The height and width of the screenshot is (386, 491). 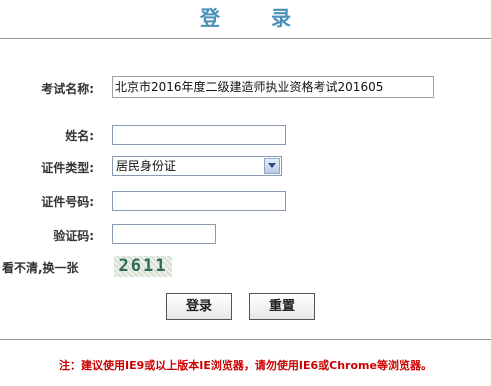 What do you see at coordinates (73, 236) in the screenshot?
I see `captcha-label: 验证码:` at bounding box center [73, 236].